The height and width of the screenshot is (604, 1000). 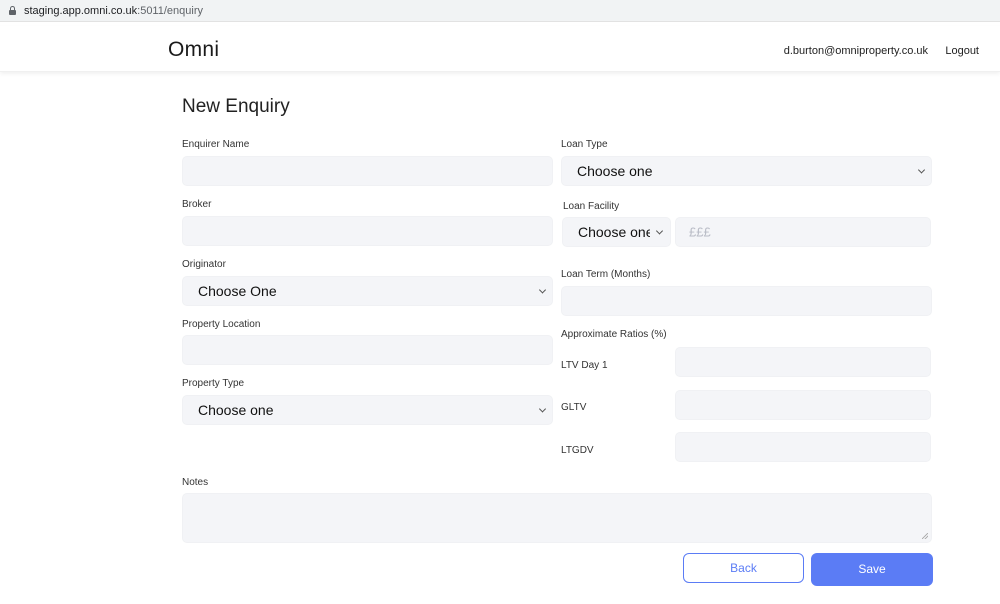 What do you see at coordinates (591, 206) in the screenshot?
I see `loan-facility-label: Loan Facility` at bounding box center [591, 206].